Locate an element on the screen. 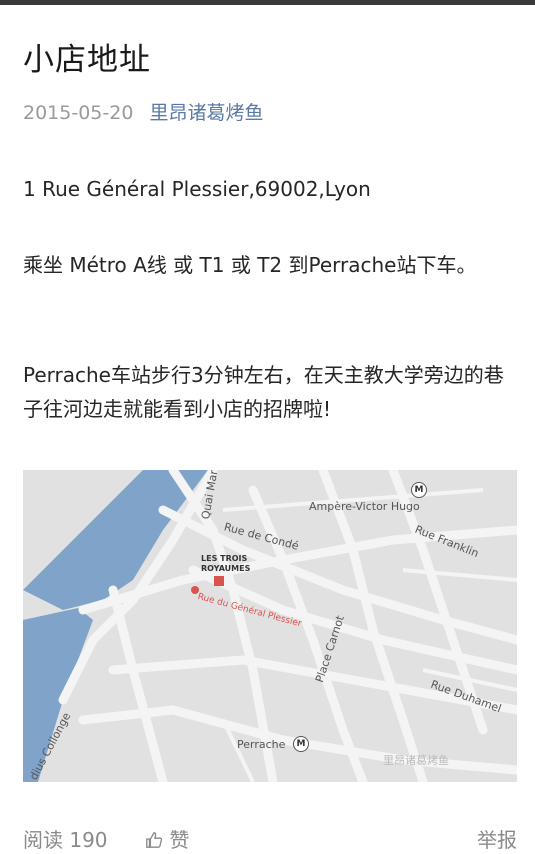 Image resolution: width=535 pixels, height=854 pixels. publish-date: 2015-05-20 is located at coordinates (78, 113).